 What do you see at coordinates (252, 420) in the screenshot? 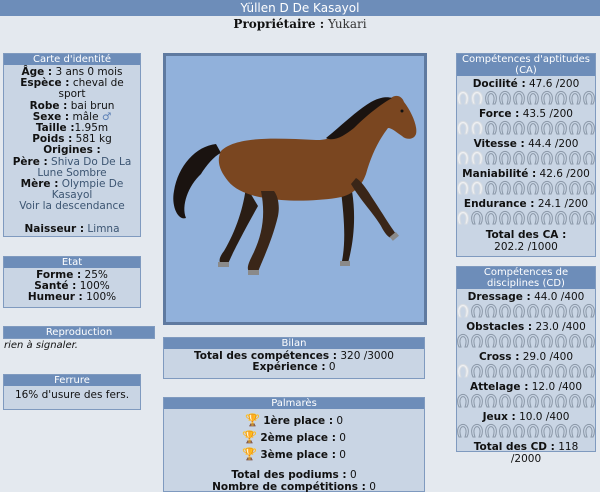
I see `gold-trophy-icon: 🏆` at bounding box center [252, 420].